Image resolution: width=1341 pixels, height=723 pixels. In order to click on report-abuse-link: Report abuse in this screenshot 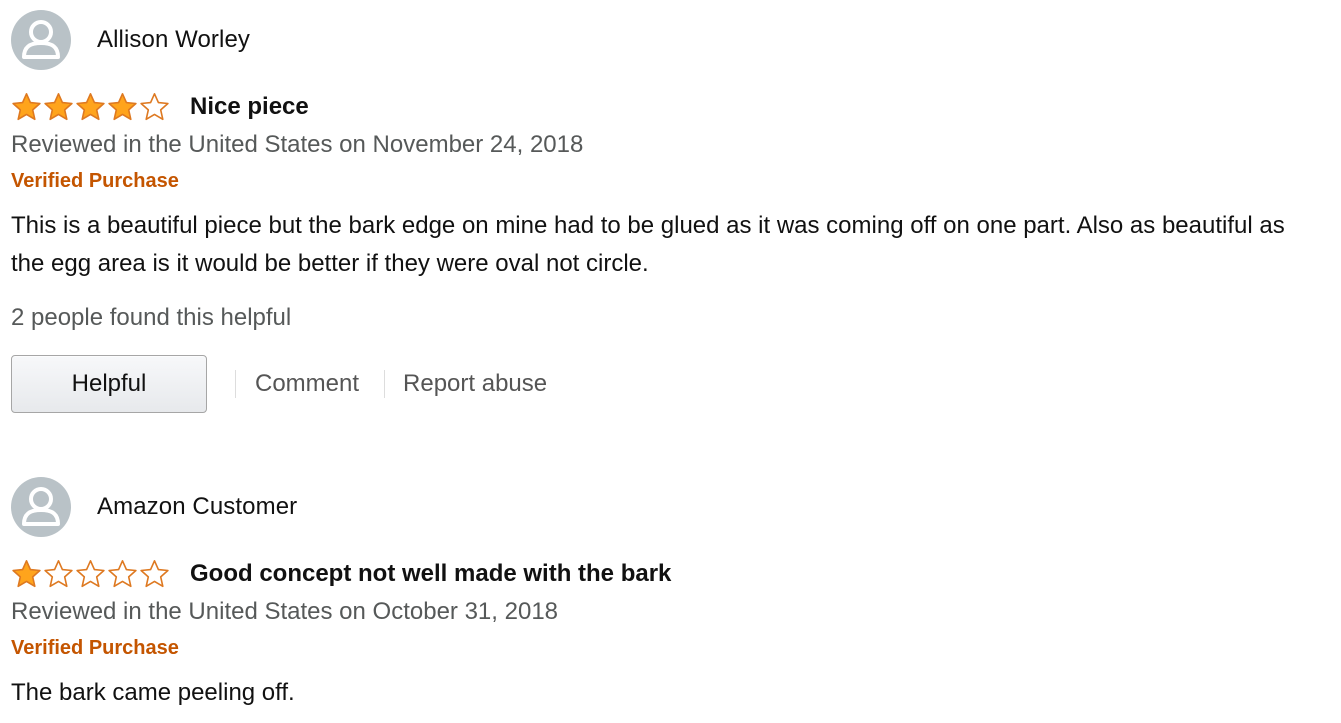, I will do `click(475, 384)`.